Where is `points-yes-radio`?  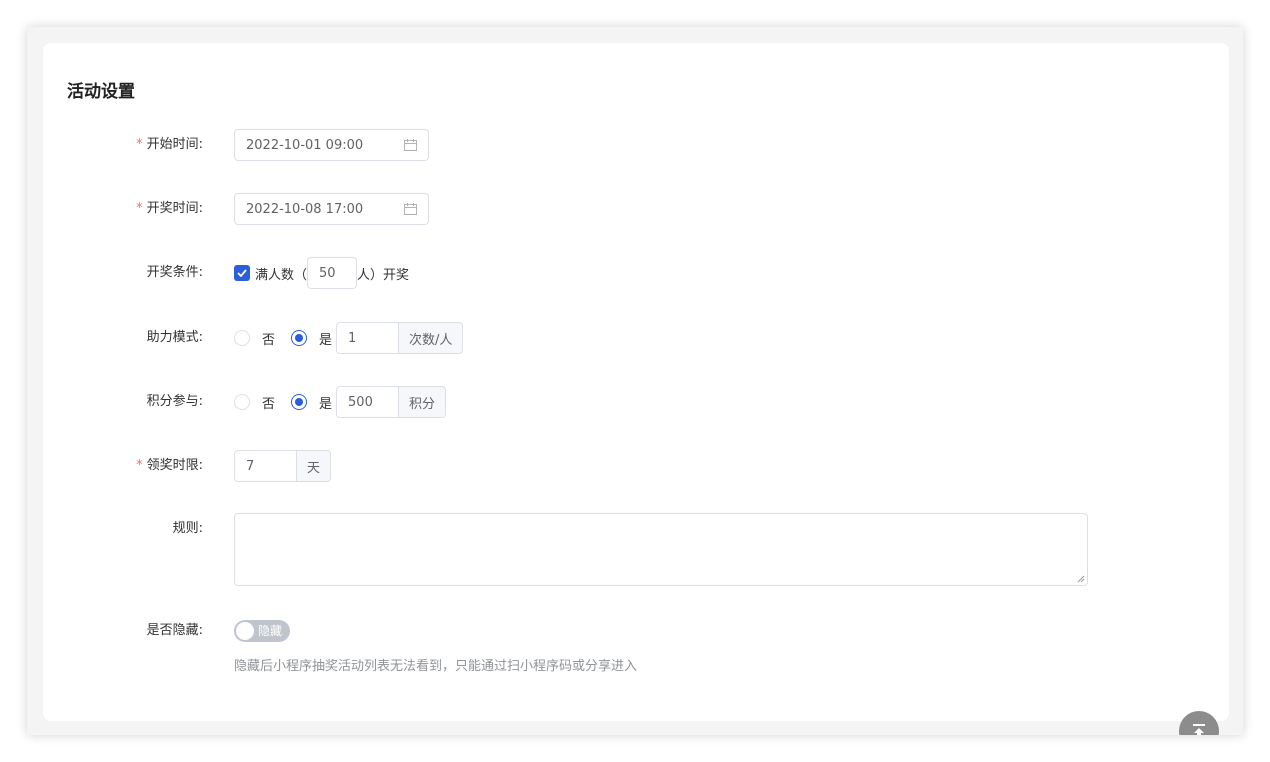 points-yes-radio is located at coordinates (299, 402).